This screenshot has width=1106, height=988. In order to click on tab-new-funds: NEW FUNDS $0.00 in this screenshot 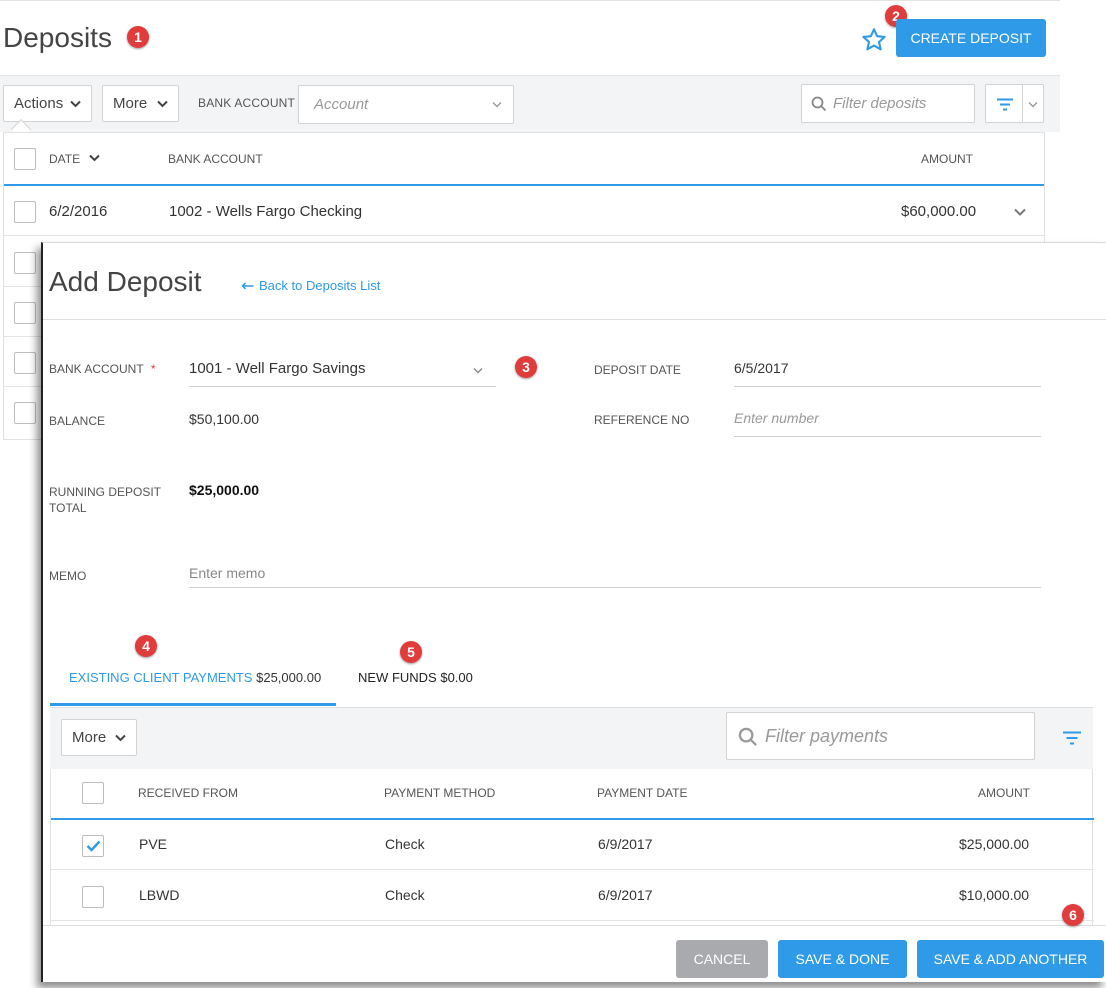, I will do `click(415, 677)`.